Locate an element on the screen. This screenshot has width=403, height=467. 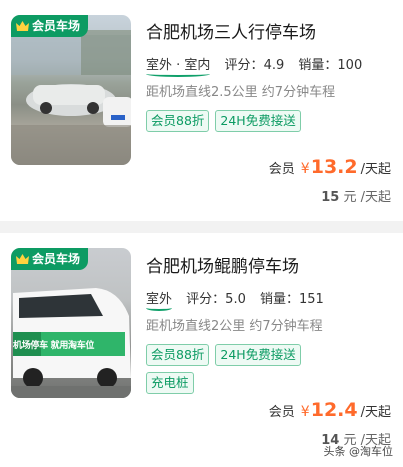
member-price-value: 13.2 is located at coordinates (334, 167).